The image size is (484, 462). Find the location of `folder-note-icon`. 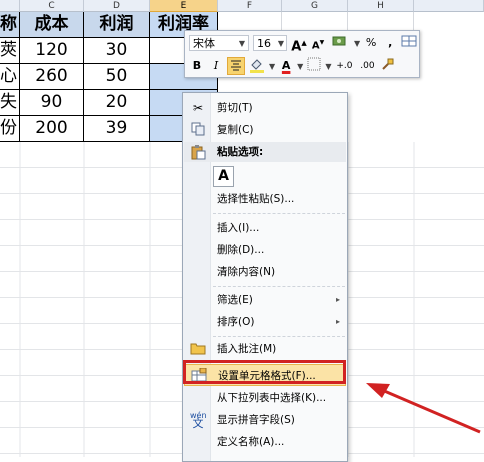

folder-note-icon is located at coordinates (198, 349).